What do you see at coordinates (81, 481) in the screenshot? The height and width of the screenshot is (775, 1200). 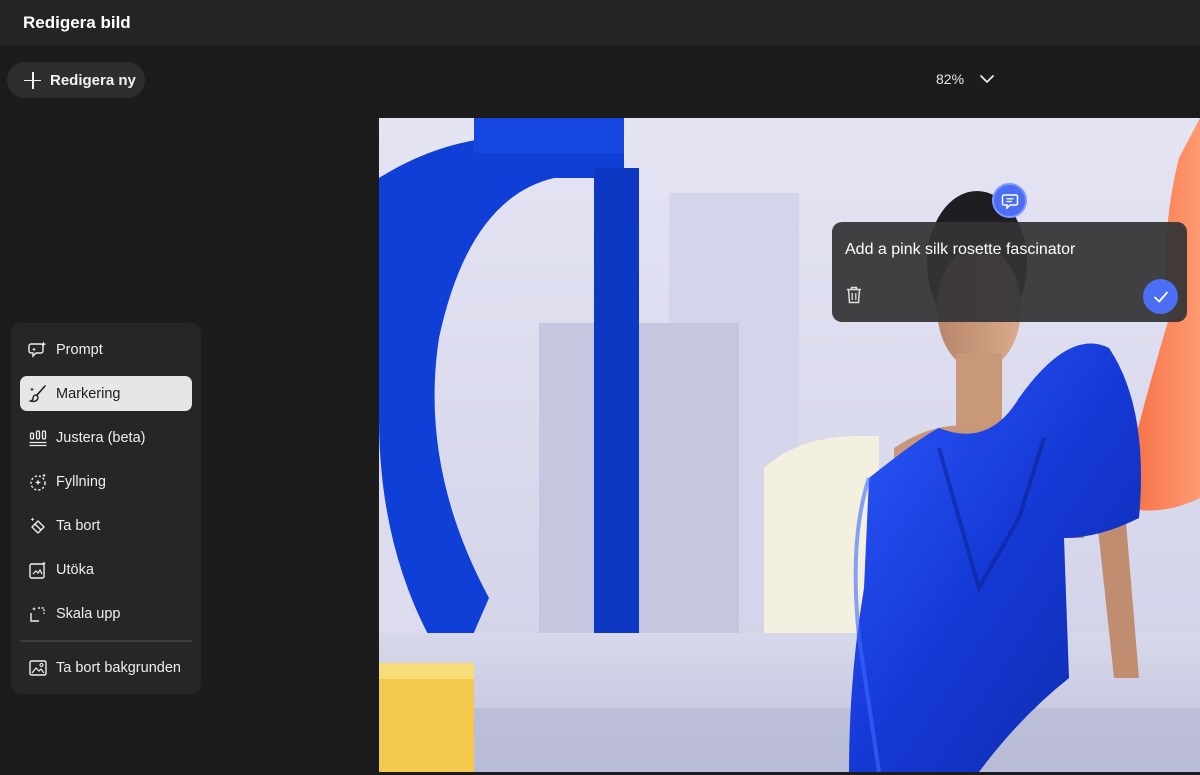 I see `tool-label: Fyllning` at bounding box center [81, 481].